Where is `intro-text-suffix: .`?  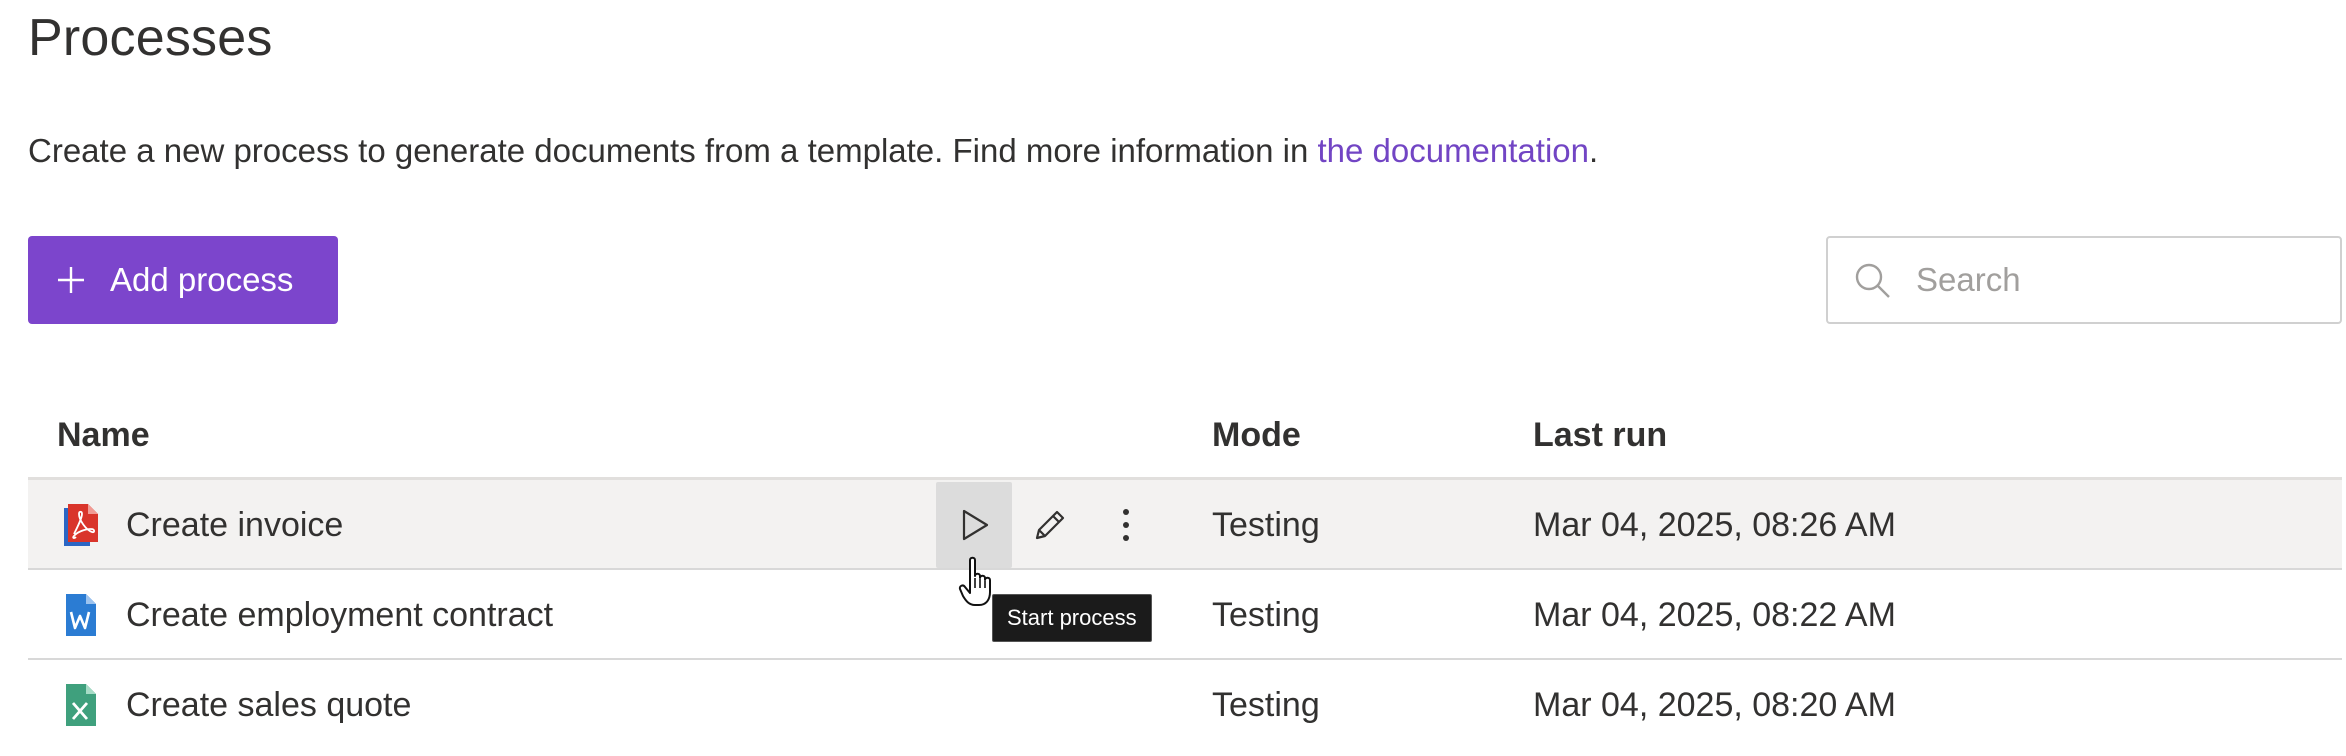
intro-text-suffix: . is located at coordinates (1594, 150).